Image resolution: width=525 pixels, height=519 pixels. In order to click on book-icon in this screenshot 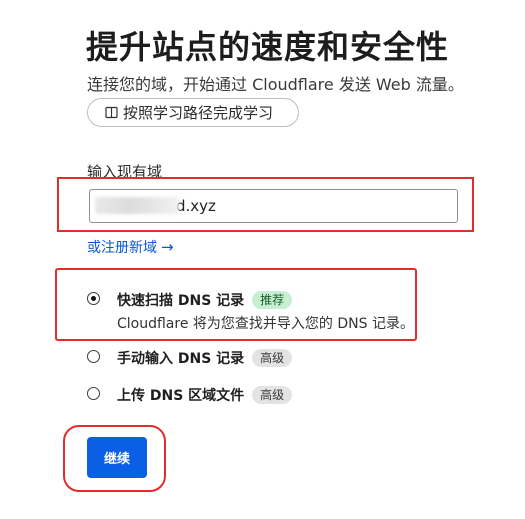, I will do `click(111, 112)`.